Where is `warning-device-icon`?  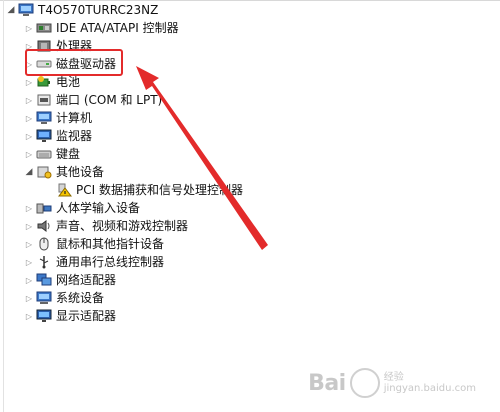 warning-device-icon is located at coordinates (64, 190).